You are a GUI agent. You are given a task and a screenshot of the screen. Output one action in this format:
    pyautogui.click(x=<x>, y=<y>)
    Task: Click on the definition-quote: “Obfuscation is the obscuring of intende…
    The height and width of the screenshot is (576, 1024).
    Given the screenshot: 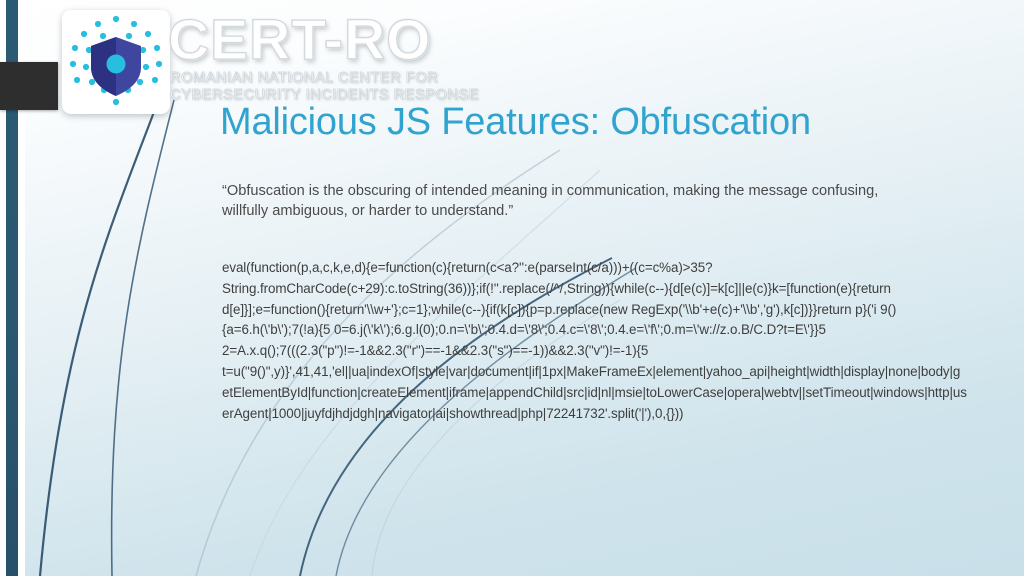 What is the action you would take?
    pyautogui.click(x=550, y=201)
    